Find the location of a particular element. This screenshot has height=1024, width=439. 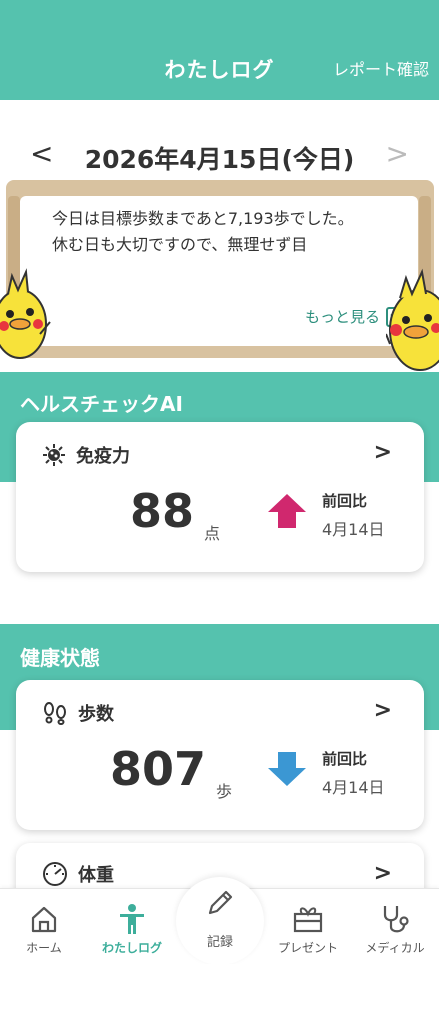

virus-icon is located at coordinates (54, 455).